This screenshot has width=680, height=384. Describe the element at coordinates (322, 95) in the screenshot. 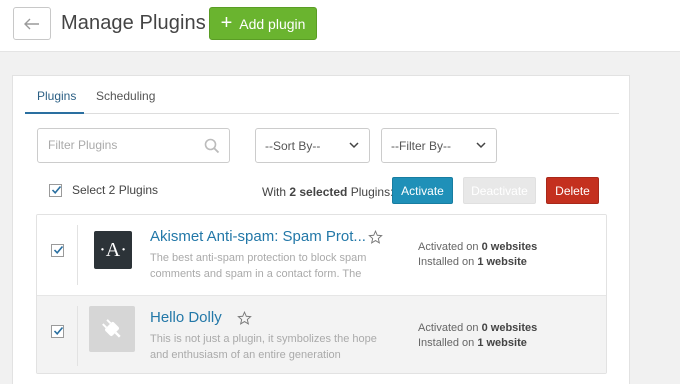

I see `tab-bar: Plugins Scheduling` at that location.